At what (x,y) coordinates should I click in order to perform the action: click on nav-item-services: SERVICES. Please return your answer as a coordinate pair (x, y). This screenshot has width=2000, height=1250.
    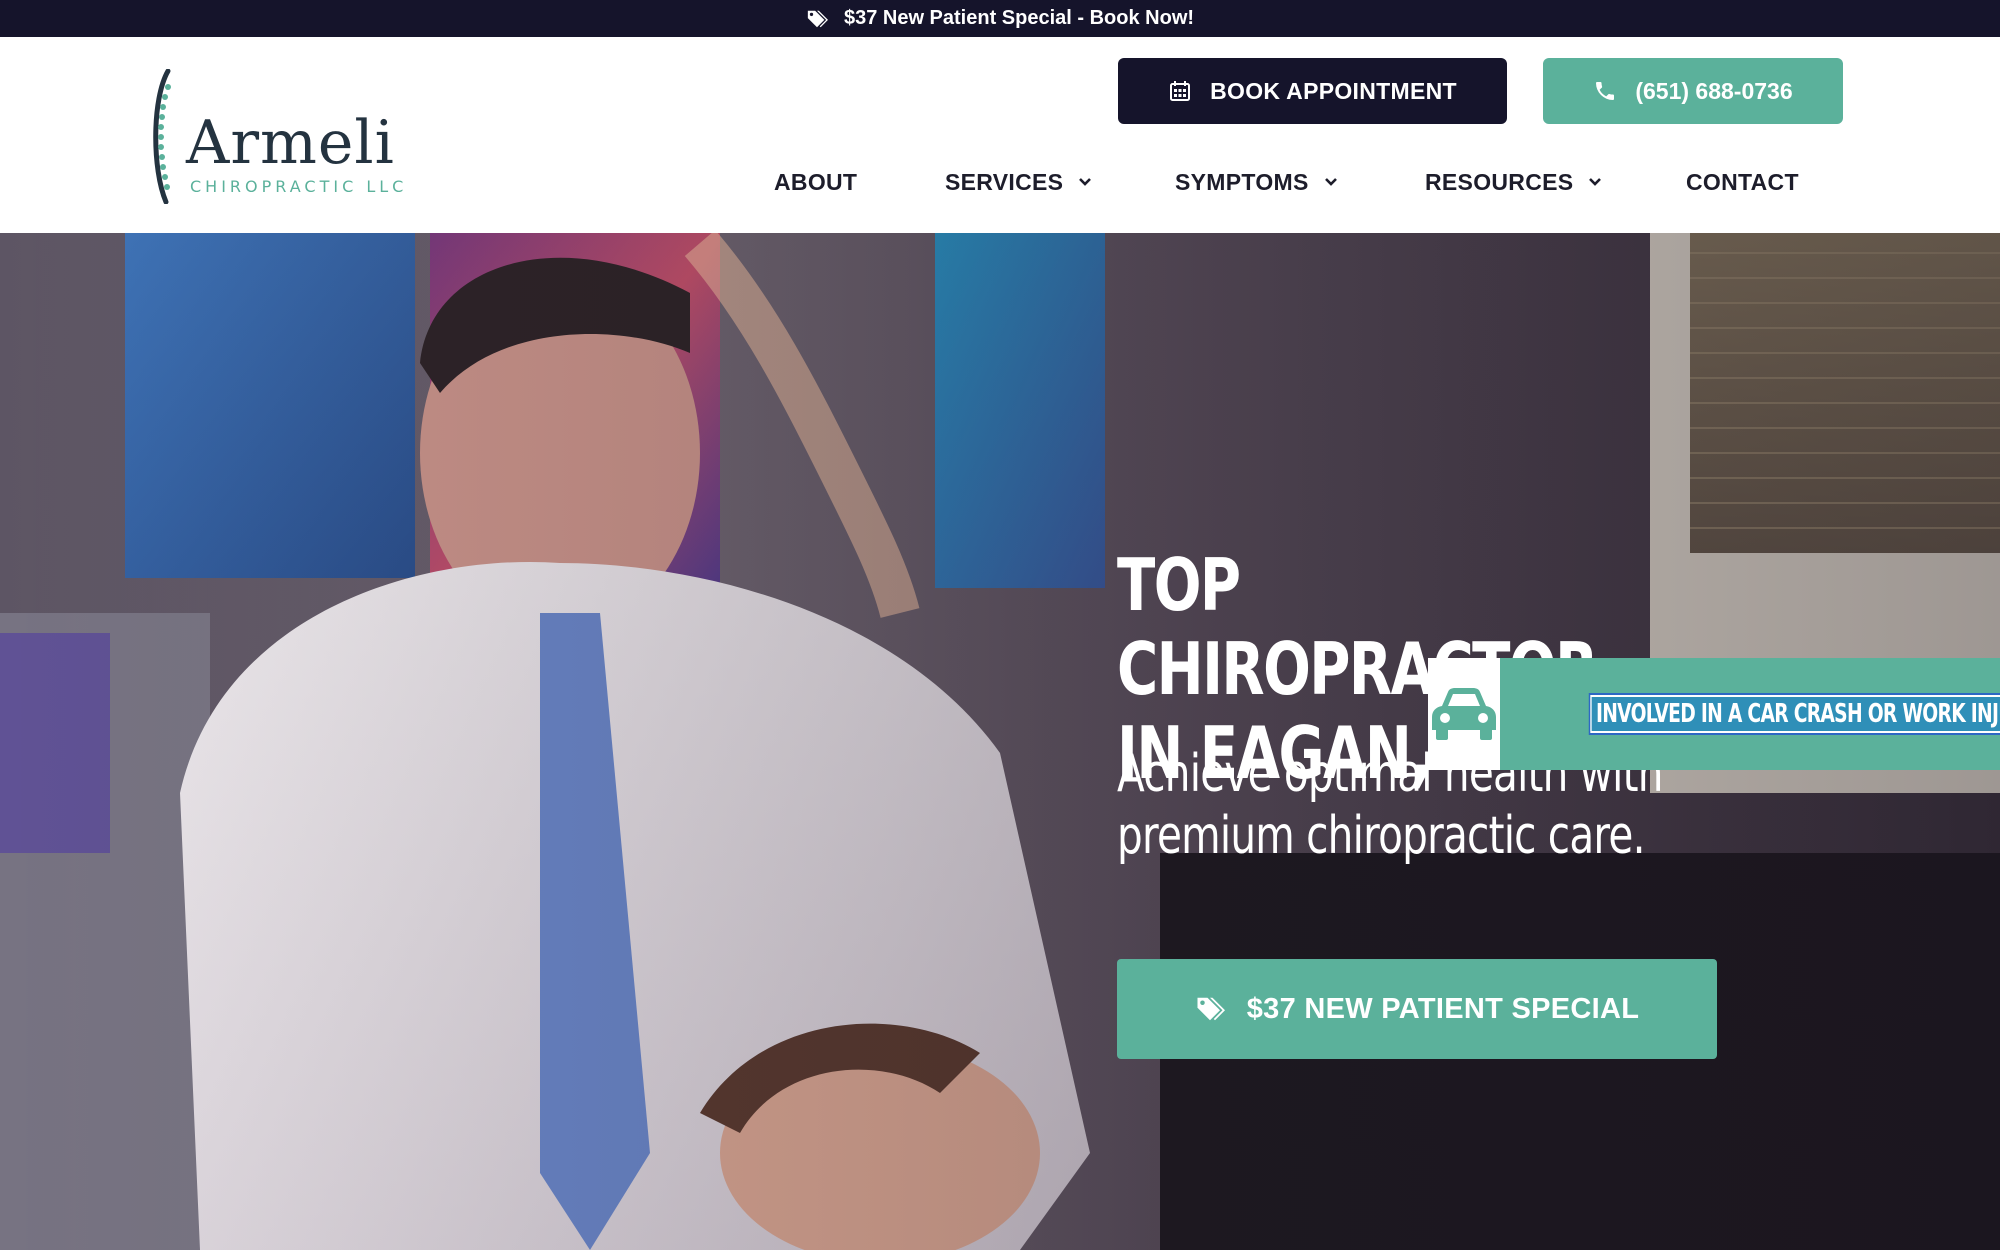
    Looking at the image, I should click on (1019, 182).